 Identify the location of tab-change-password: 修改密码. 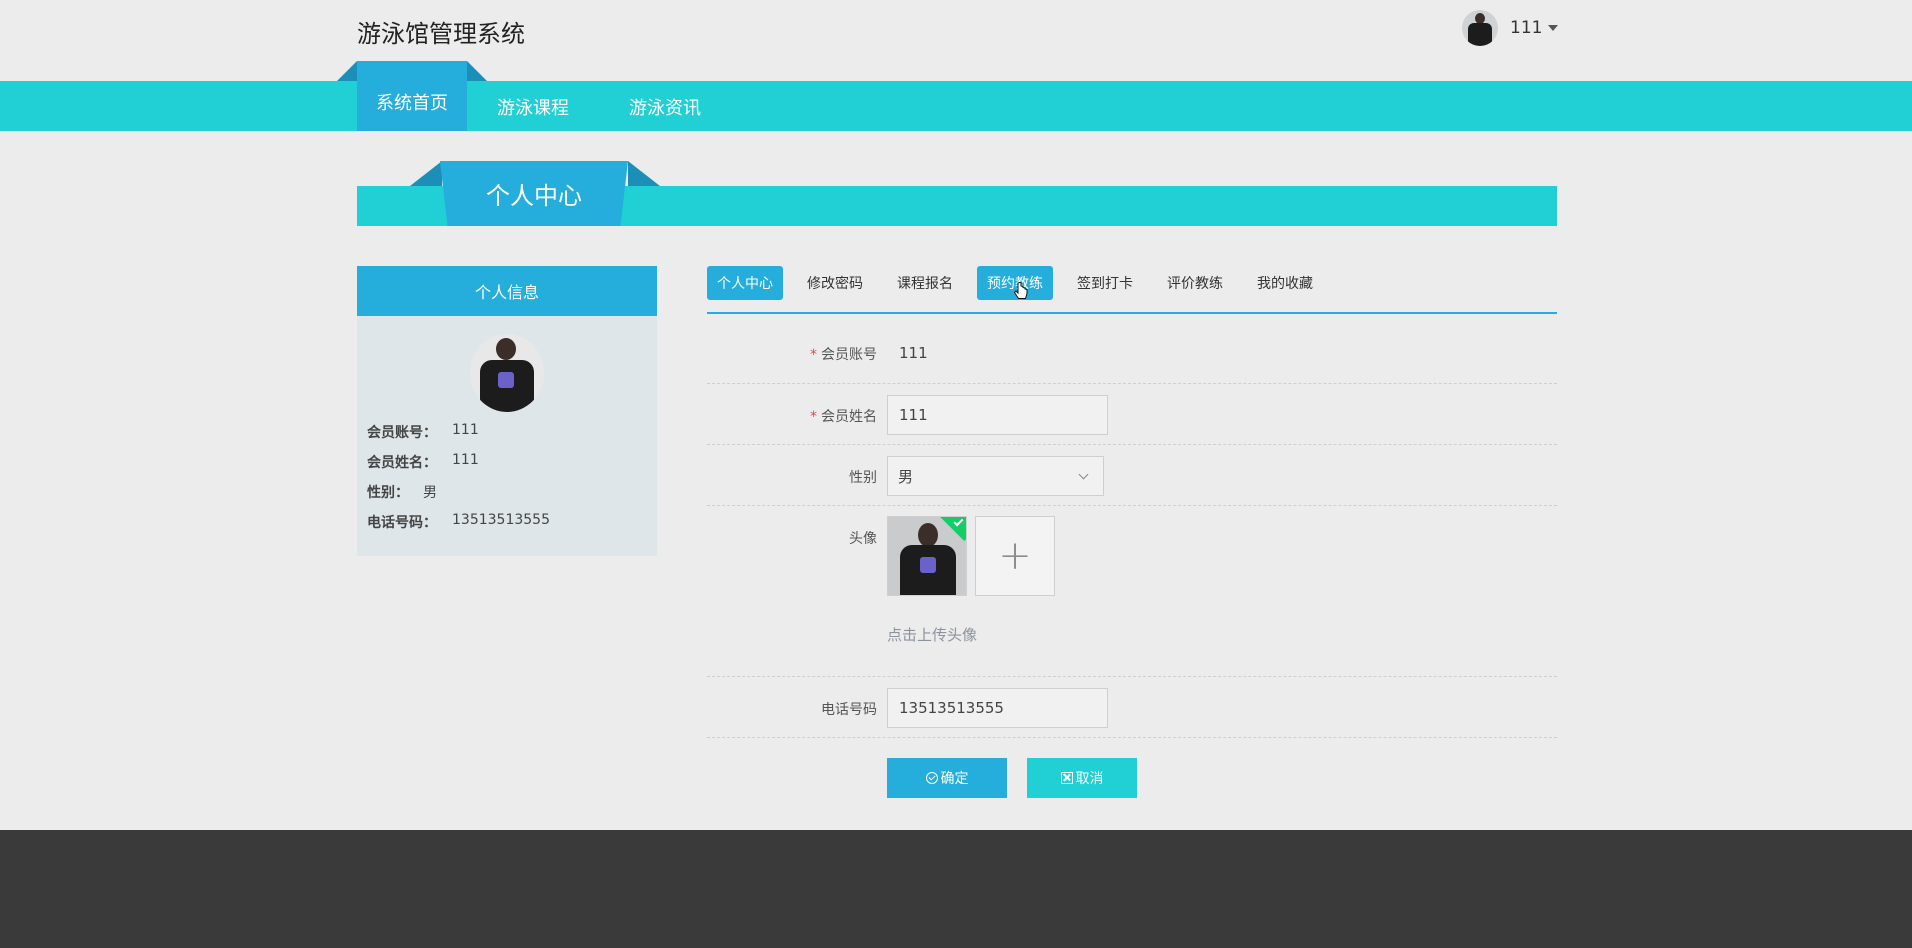
(835, 283).